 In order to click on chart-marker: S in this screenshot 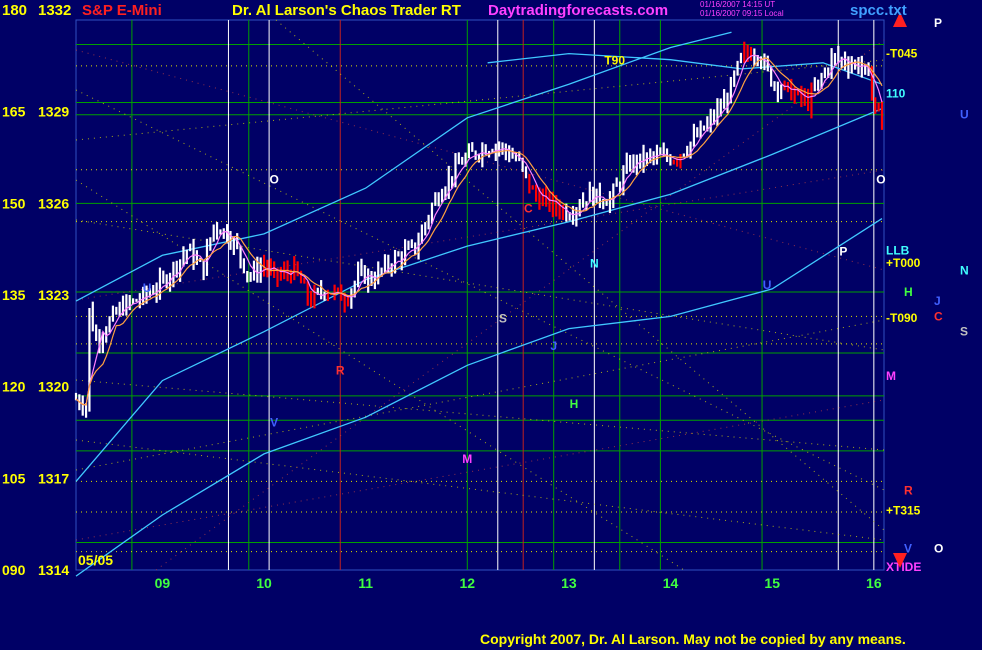, I will do `click(503, 319)`.